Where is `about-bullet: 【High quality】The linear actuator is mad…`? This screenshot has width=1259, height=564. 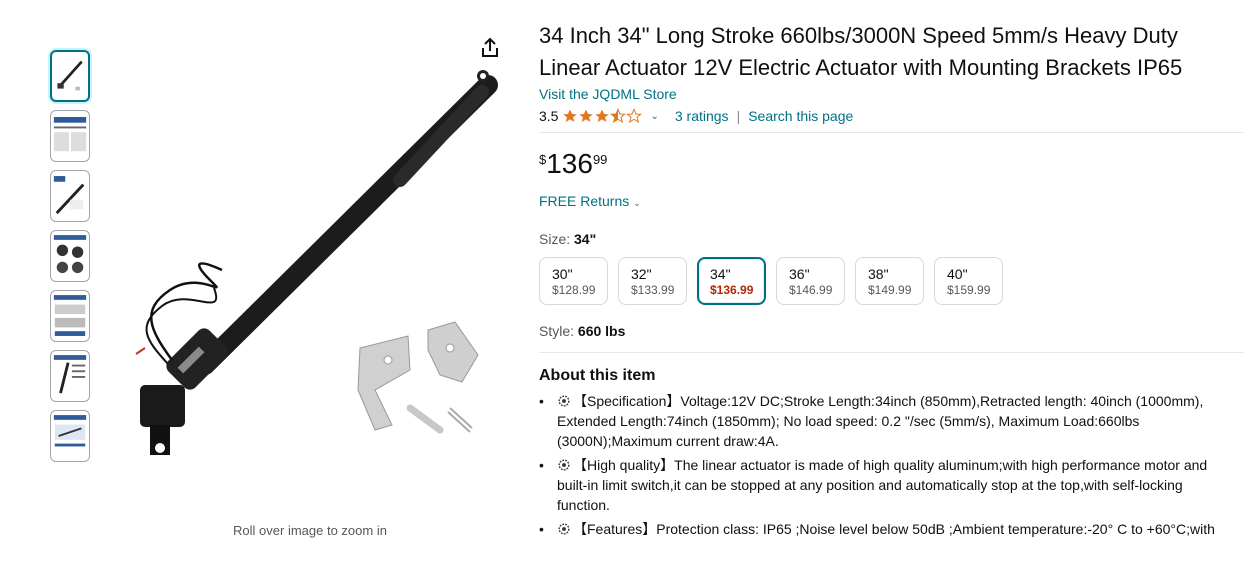 about-bullet: 【High quality】The linear actuator is mad… is located at coordinates (889, 485).